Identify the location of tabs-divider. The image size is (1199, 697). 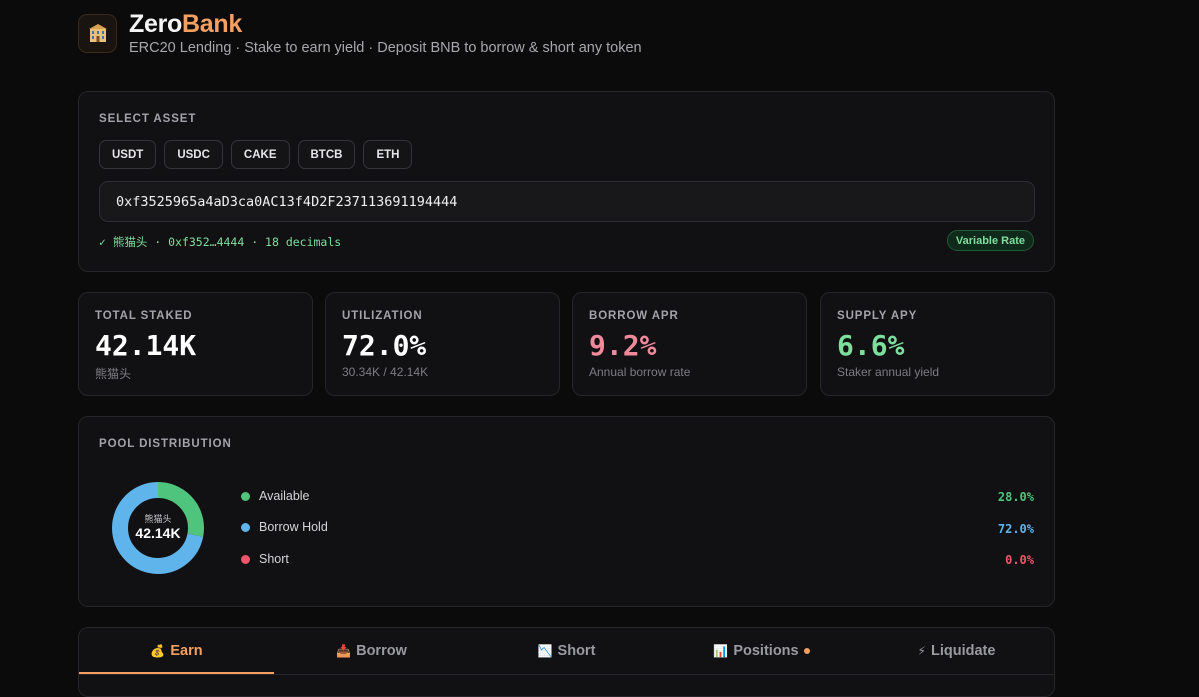
(566, 674).